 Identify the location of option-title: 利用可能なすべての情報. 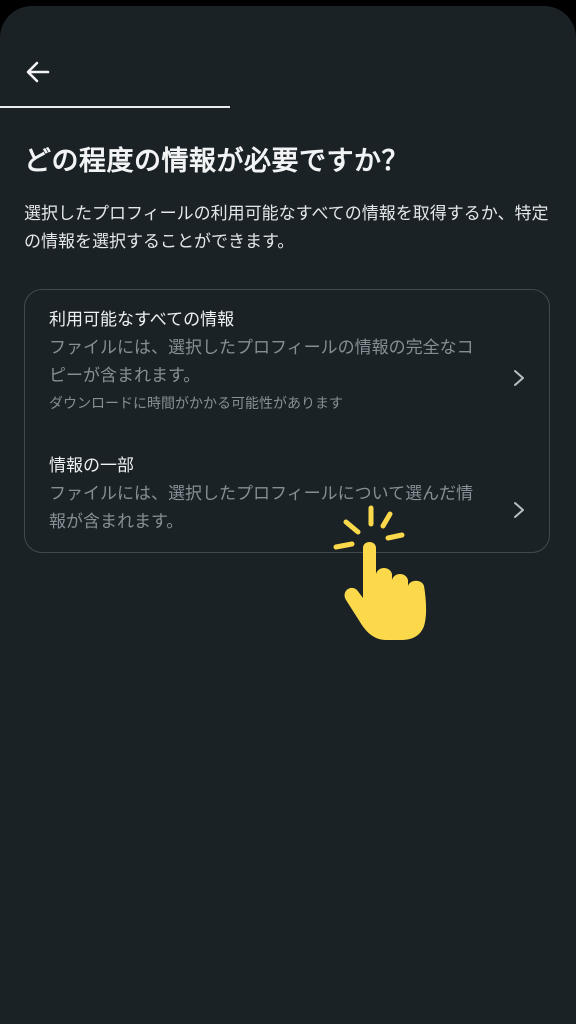
(142, 320).